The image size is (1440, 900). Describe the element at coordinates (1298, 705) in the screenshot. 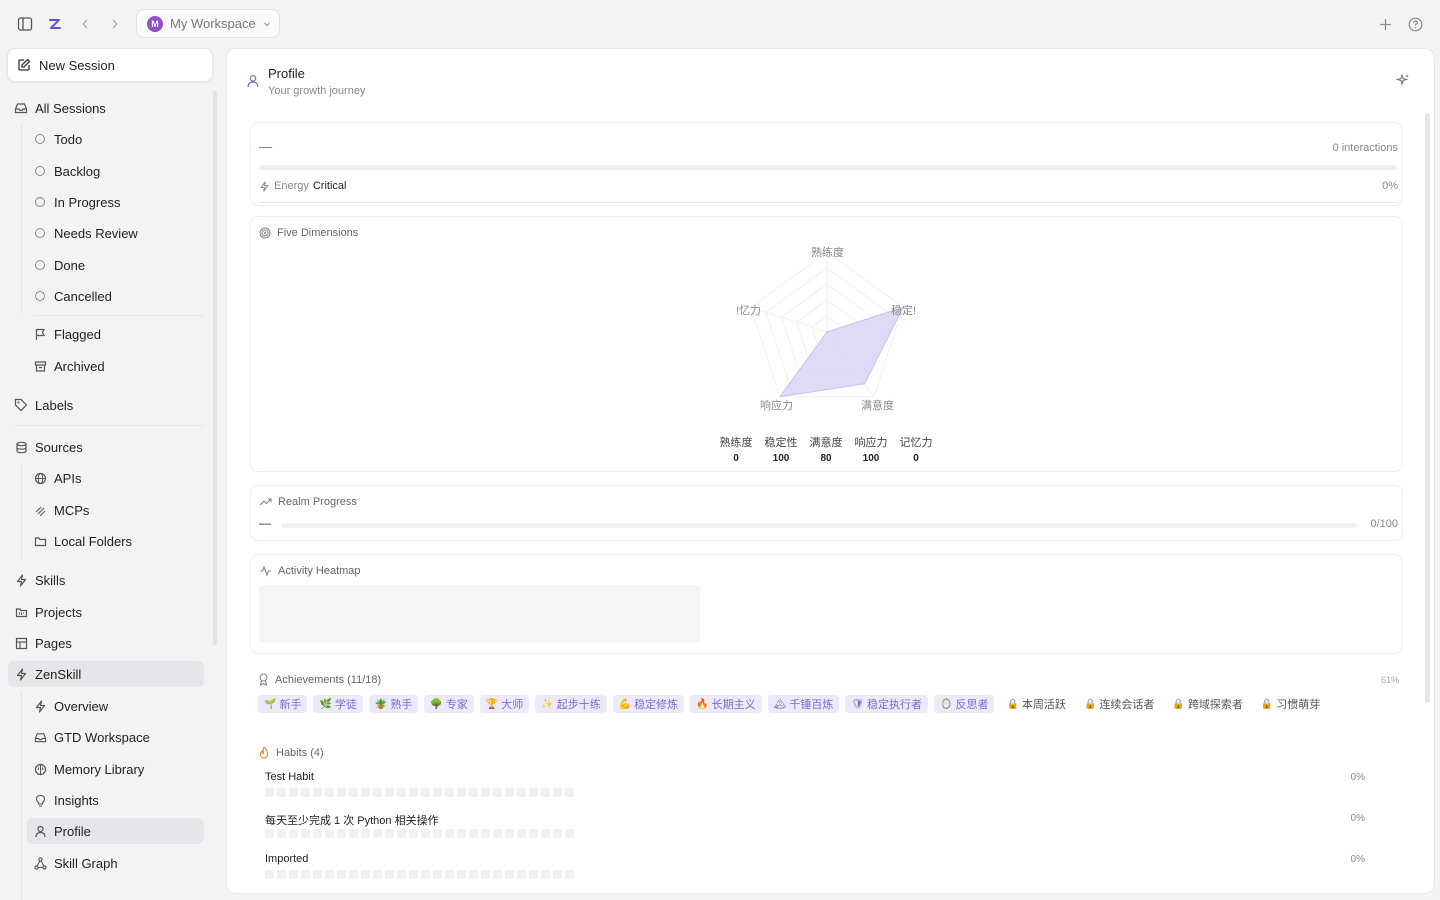

I see `achievement-label: 习惯萌芽` at that location.